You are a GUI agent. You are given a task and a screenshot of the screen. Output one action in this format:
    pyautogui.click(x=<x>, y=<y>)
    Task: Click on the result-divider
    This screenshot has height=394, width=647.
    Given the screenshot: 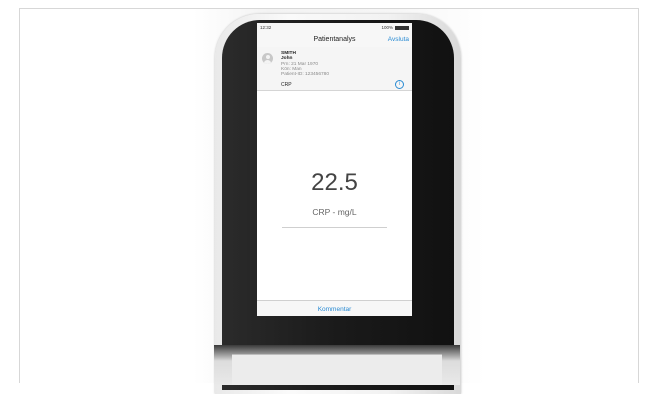 What is the action you would take?
    pyautogui.click(x=334, y=227)
    